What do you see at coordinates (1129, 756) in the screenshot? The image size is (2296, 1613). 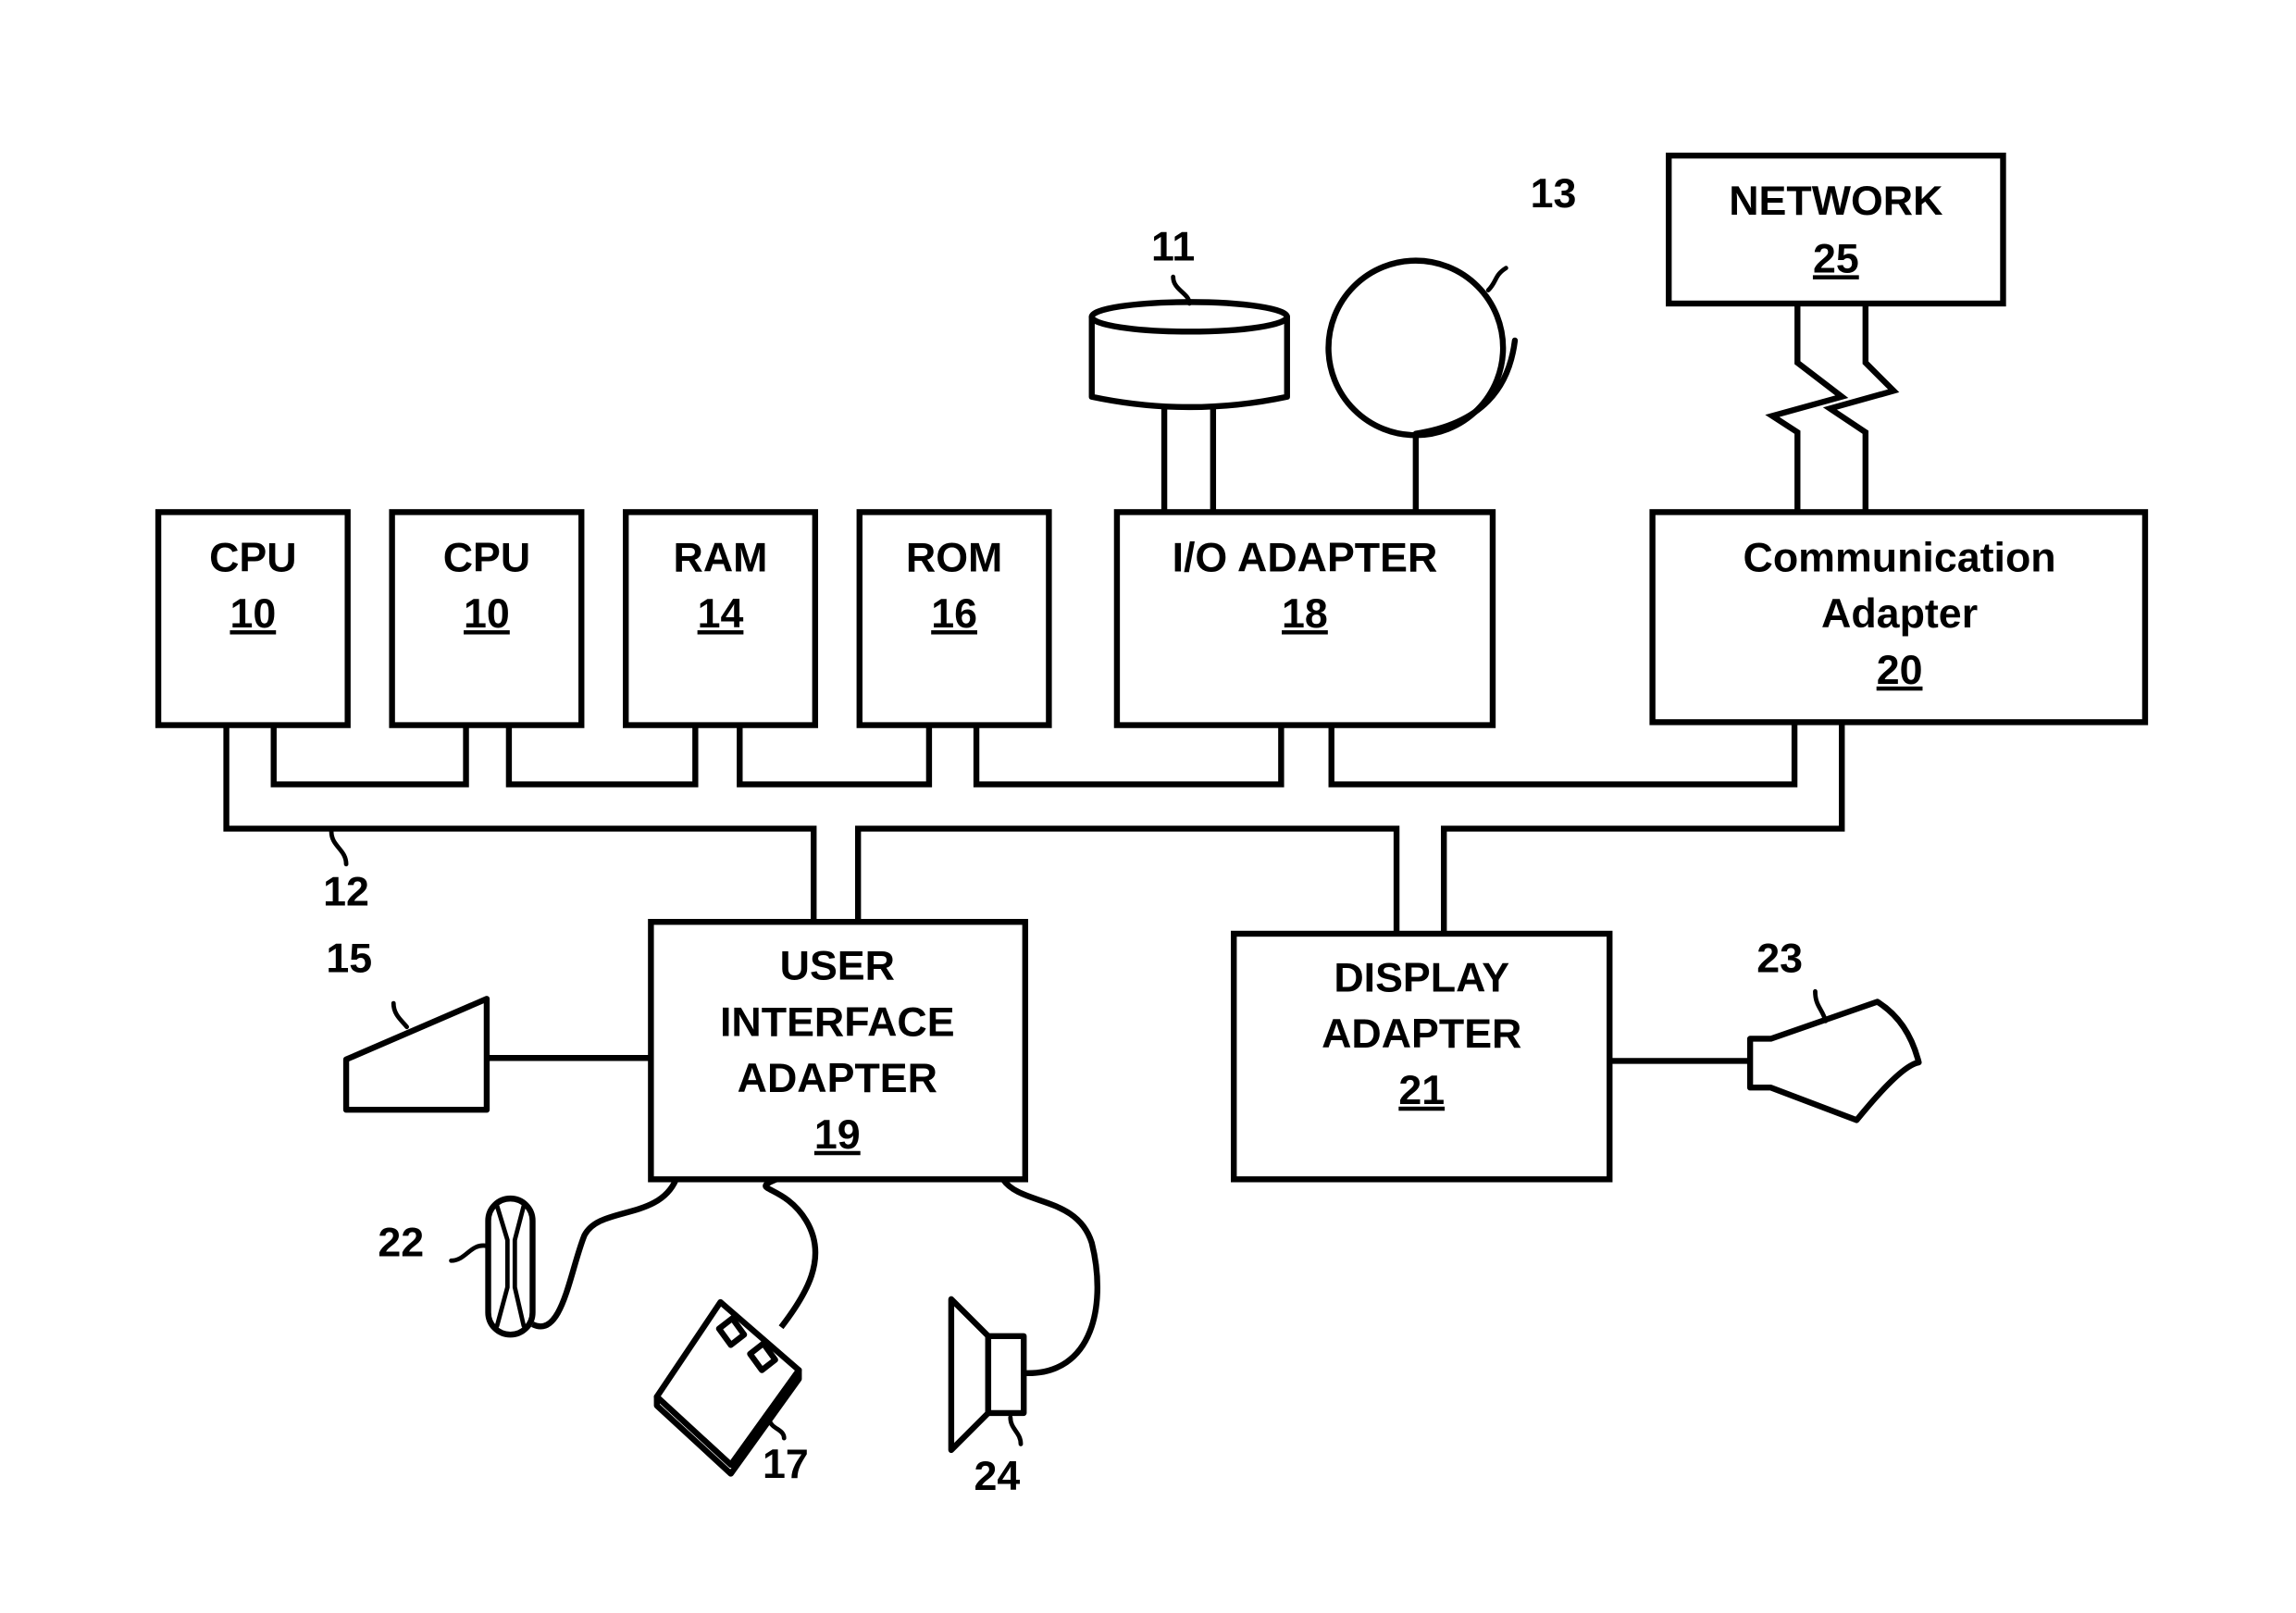 I see `bus-line-inner-rom-io` at bounding box center [1129, 756].